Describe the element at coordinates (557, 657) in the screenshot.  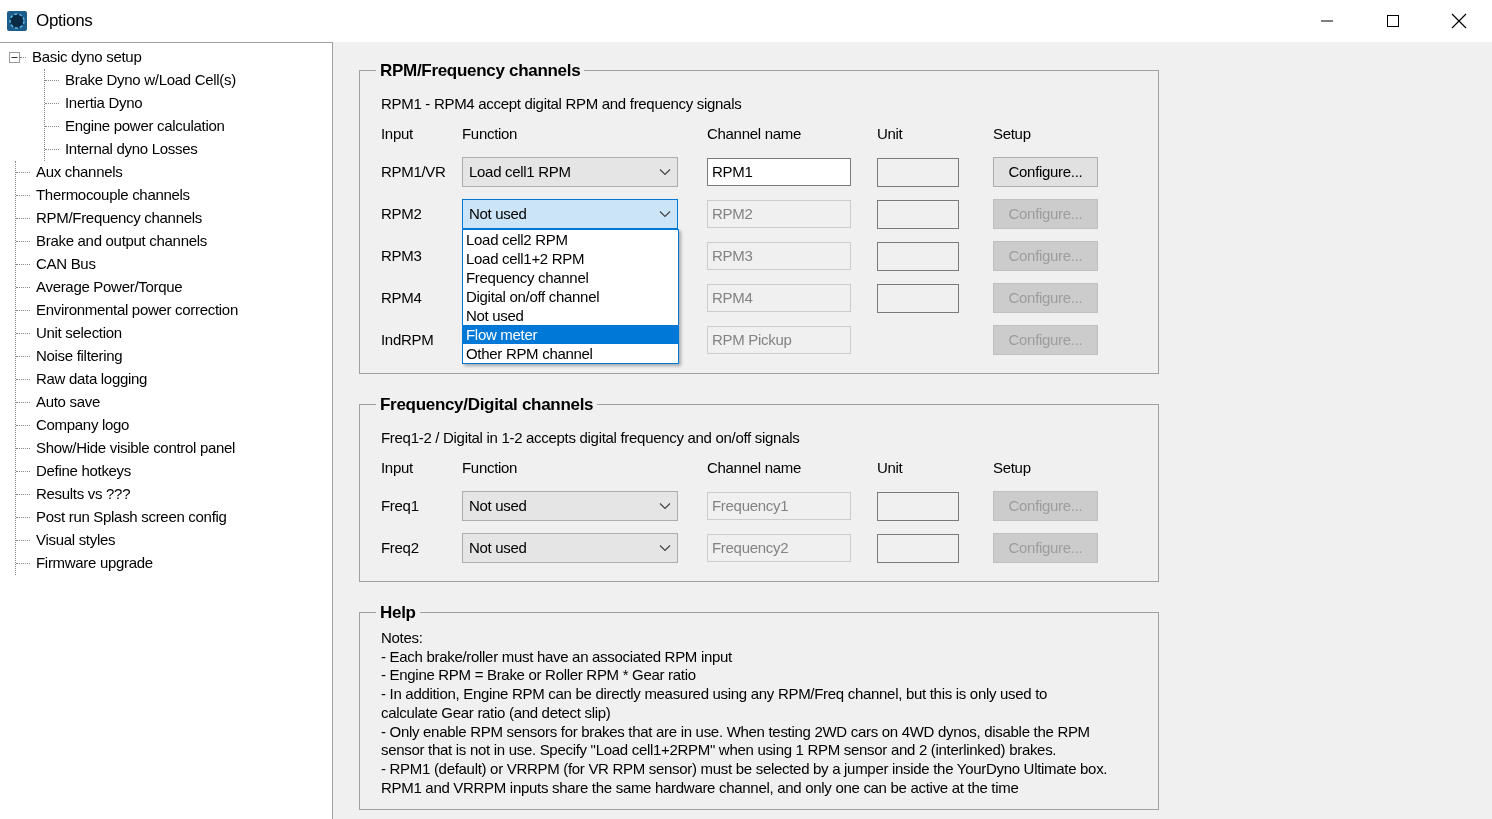
I see `help-text: - Each brake/roller must have an associated RPM input` at that location.